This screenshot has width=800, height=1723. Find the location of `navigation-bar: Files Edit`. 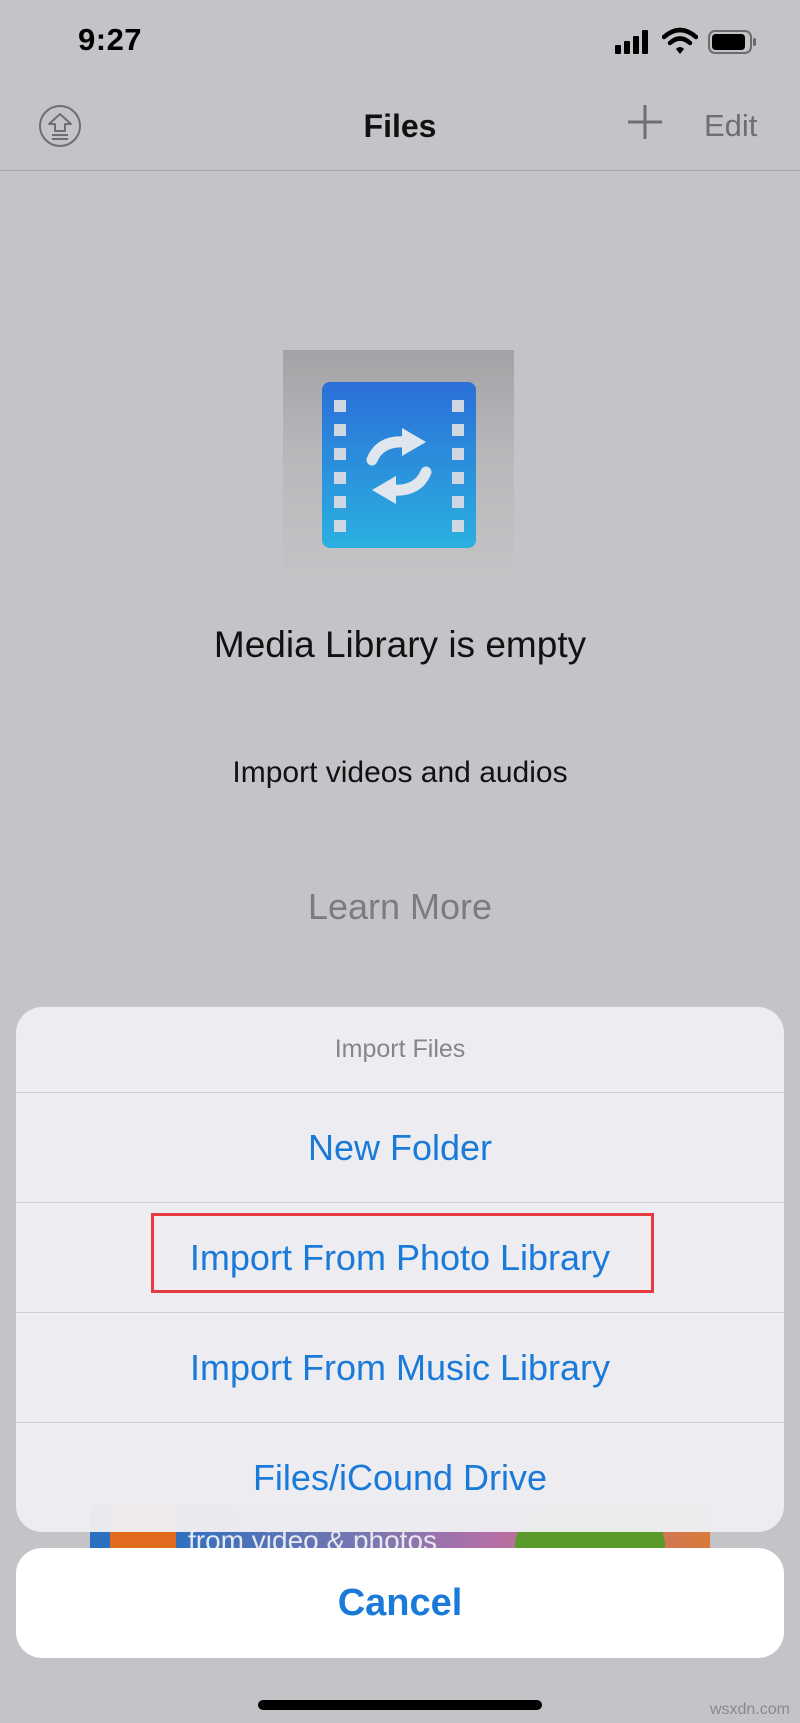

navigation-bar: Files Edit is located at coordinates (400, 130).